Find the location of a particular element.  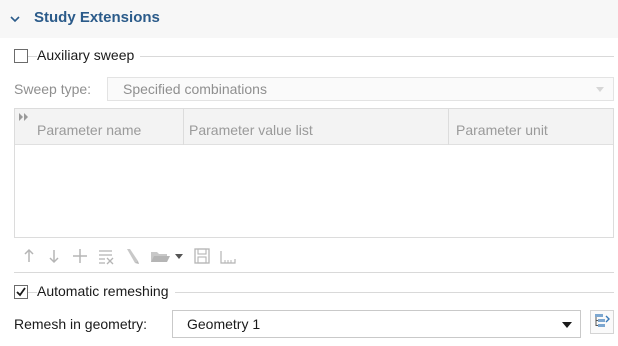

checkmark-icon is located at coordinates (21, 292).